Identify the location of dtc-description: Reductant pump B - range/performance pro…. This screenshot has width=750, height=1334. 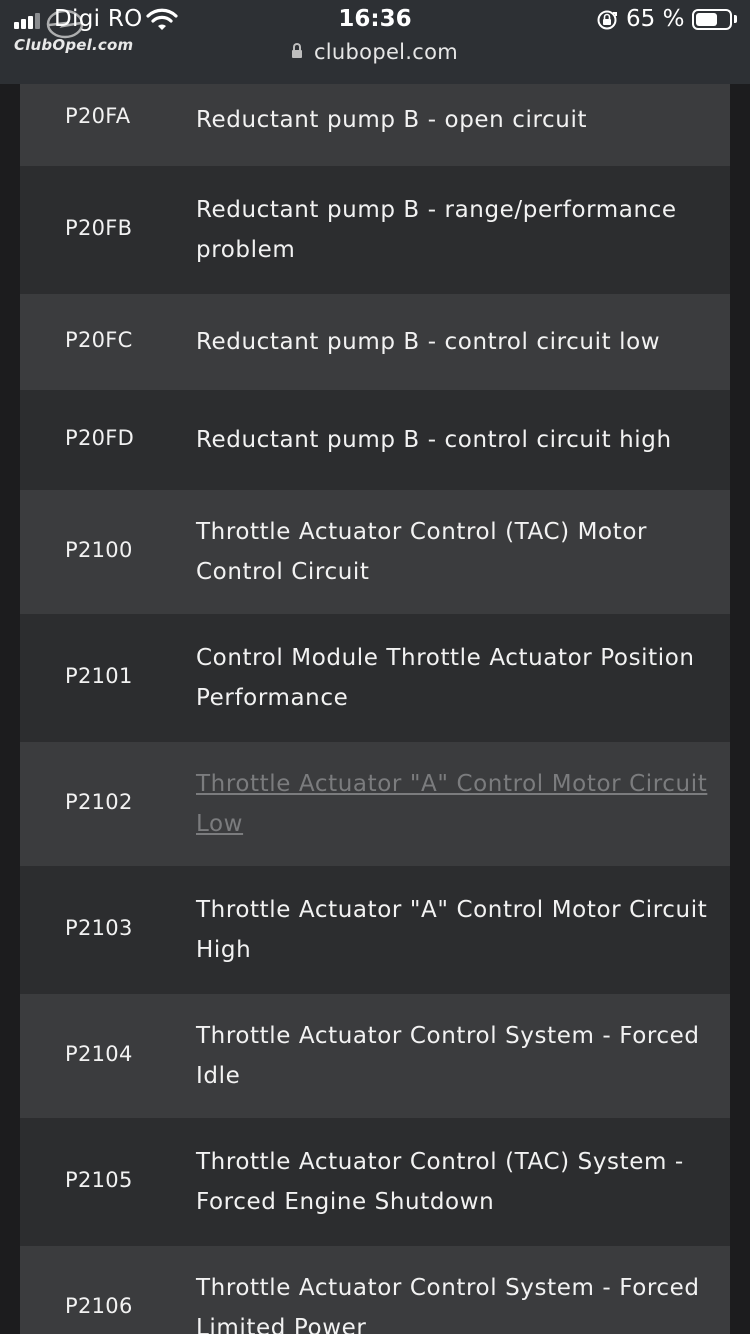
(436, 230).